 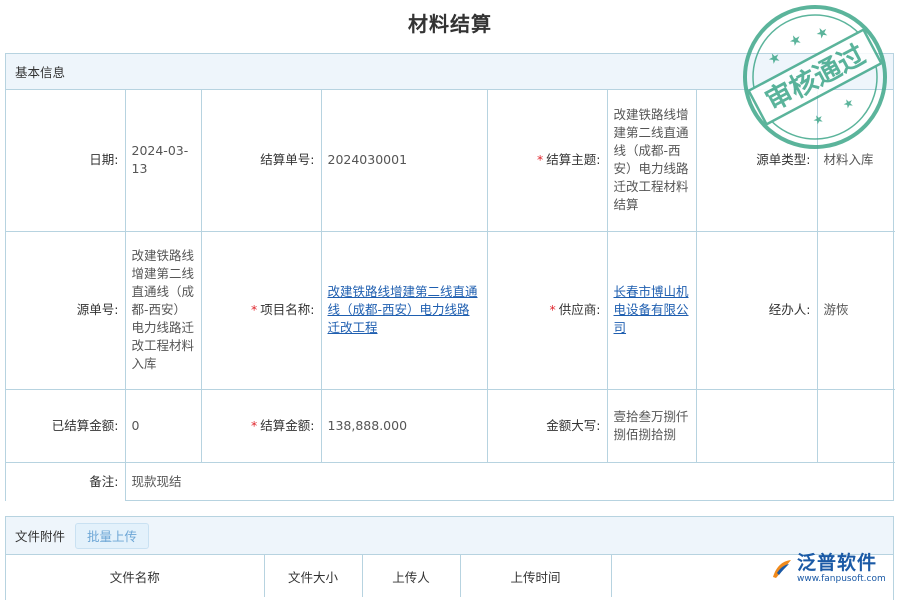 I want to click on file-attachment-title: 文件附件, so click(x=40, y=535).